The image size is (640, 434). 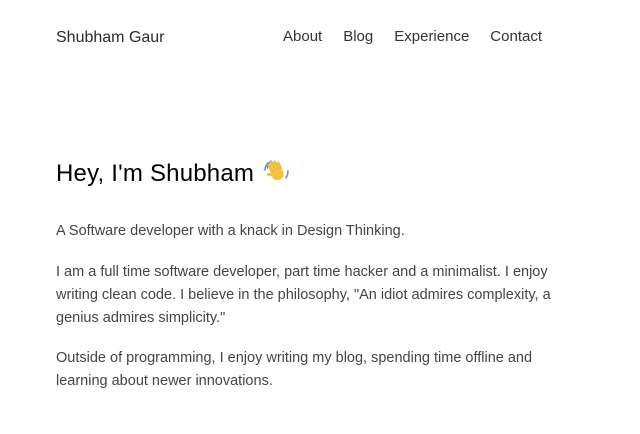 I want to click on nav-link-blog: Blog, so click(x=358, y=36).